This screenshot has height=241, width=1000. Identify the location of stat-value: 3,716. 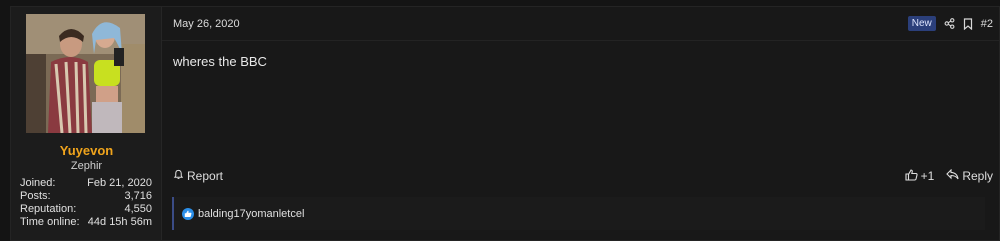
(138, 196).